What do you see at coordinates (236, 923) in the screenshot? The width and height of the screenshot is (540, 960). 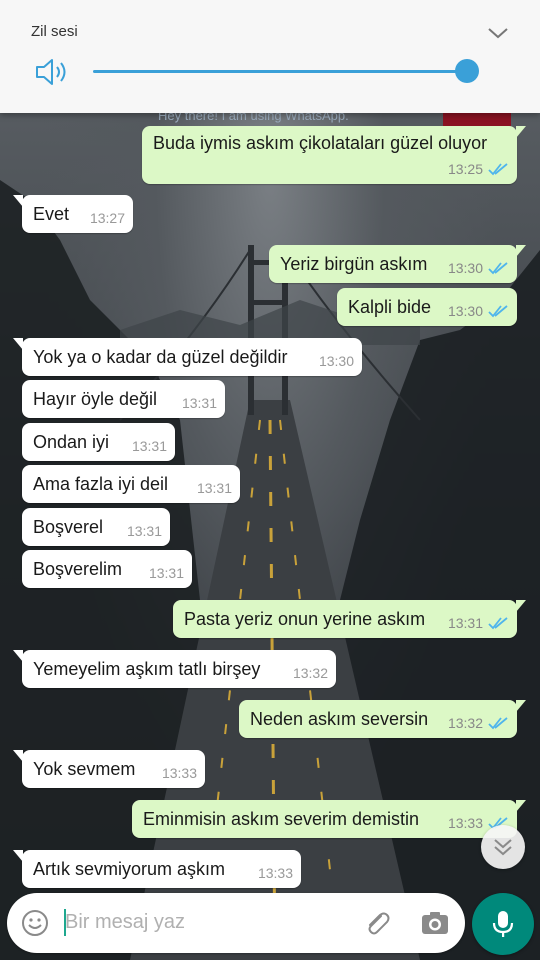 I see `message-composer: Bir mesaj yaz` at bounding box center [236, 923].